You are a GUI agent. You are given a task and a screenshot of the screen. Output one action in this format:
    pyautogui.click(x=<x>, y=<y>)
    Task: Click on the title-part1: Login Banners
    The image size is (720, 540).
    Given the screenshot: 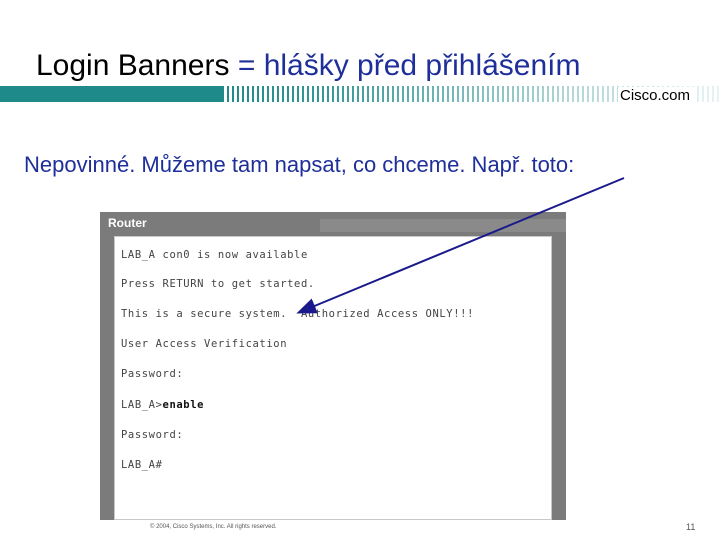 What is the action you would take?
    pyautogui.click(x=133, y=65)
    